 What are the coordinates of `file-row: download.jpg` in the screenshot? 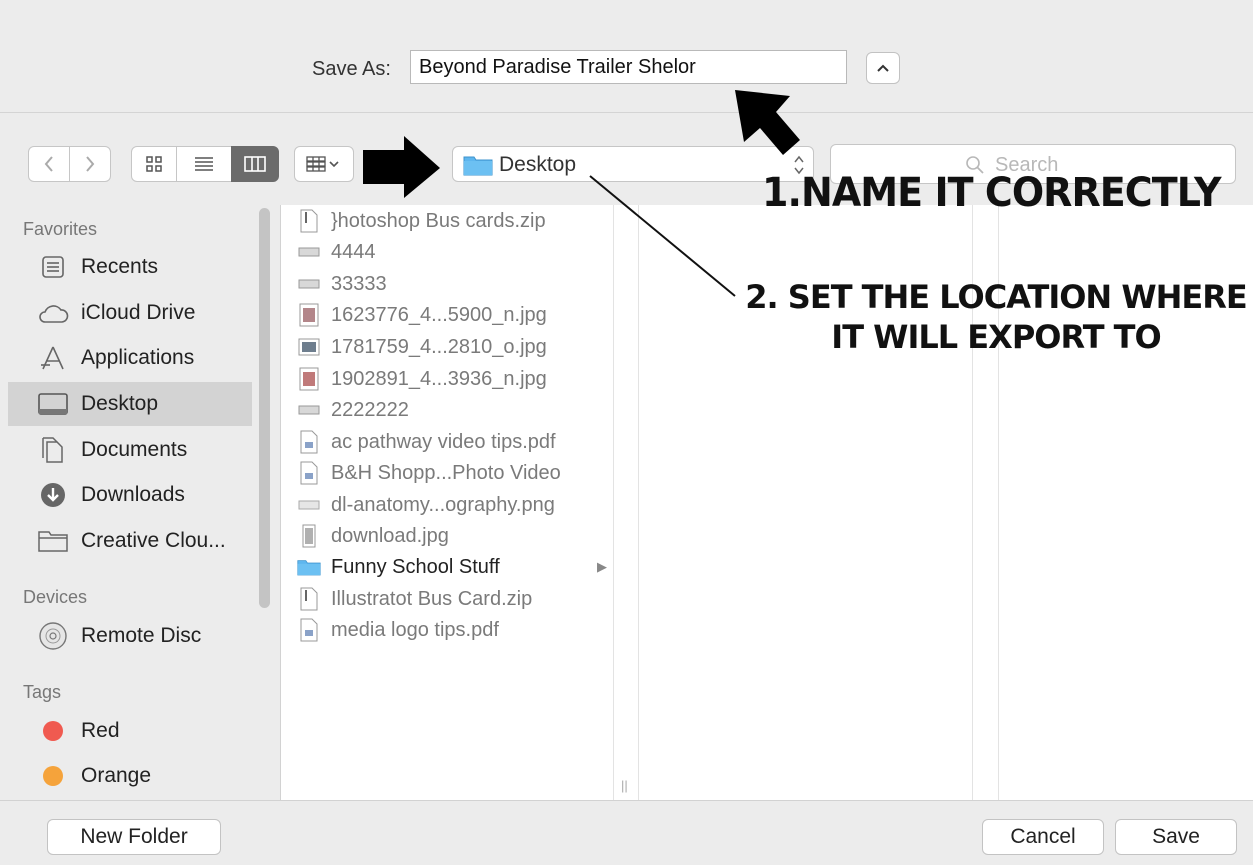 It's located at (452, 536).